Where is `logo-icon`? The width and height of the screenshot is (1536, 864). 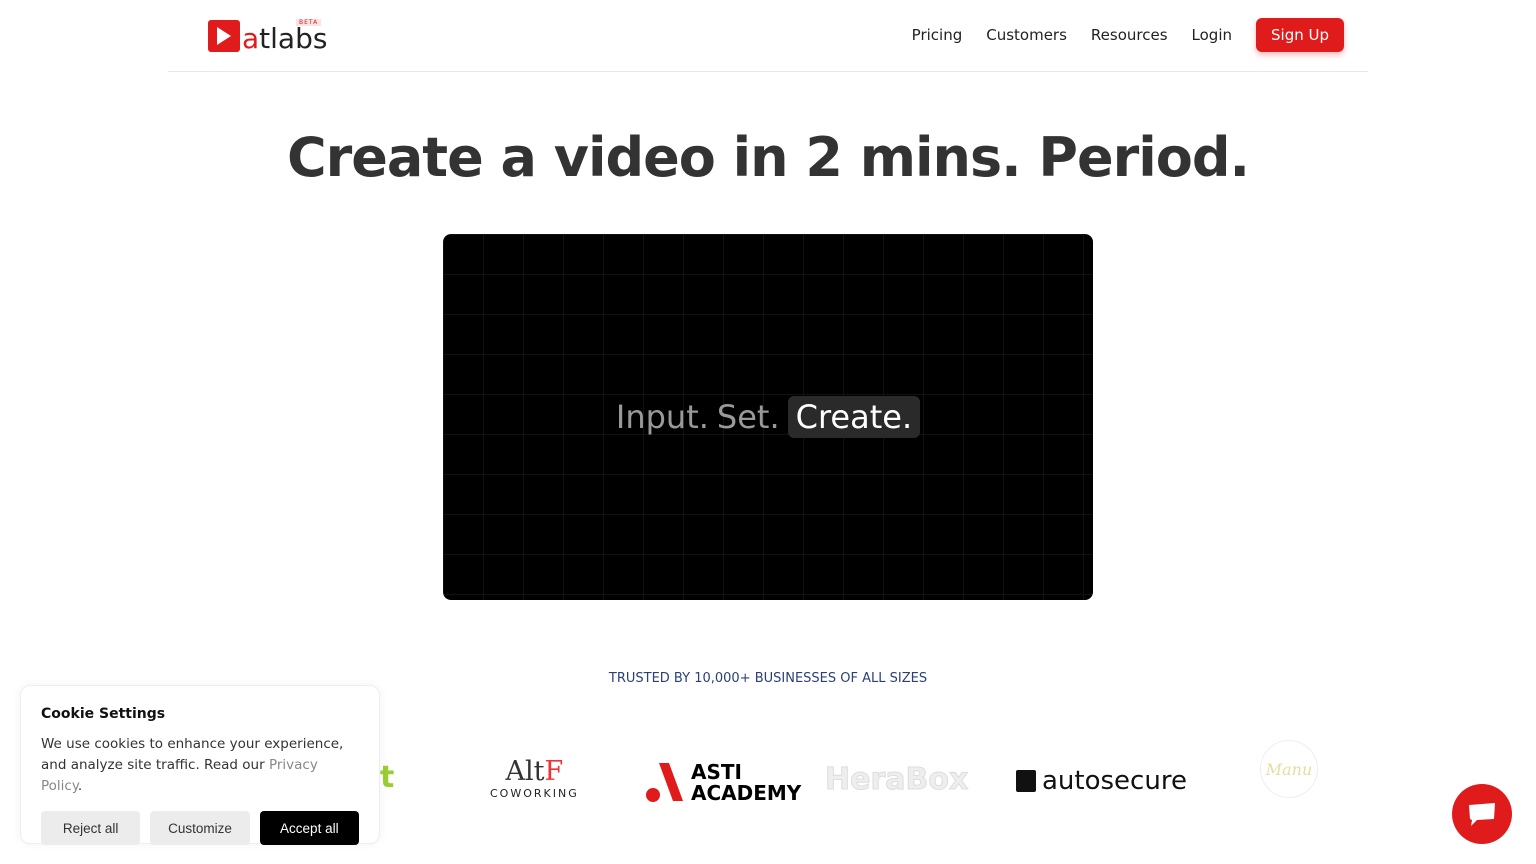
logo-icon is located at coordinates (224, 36).